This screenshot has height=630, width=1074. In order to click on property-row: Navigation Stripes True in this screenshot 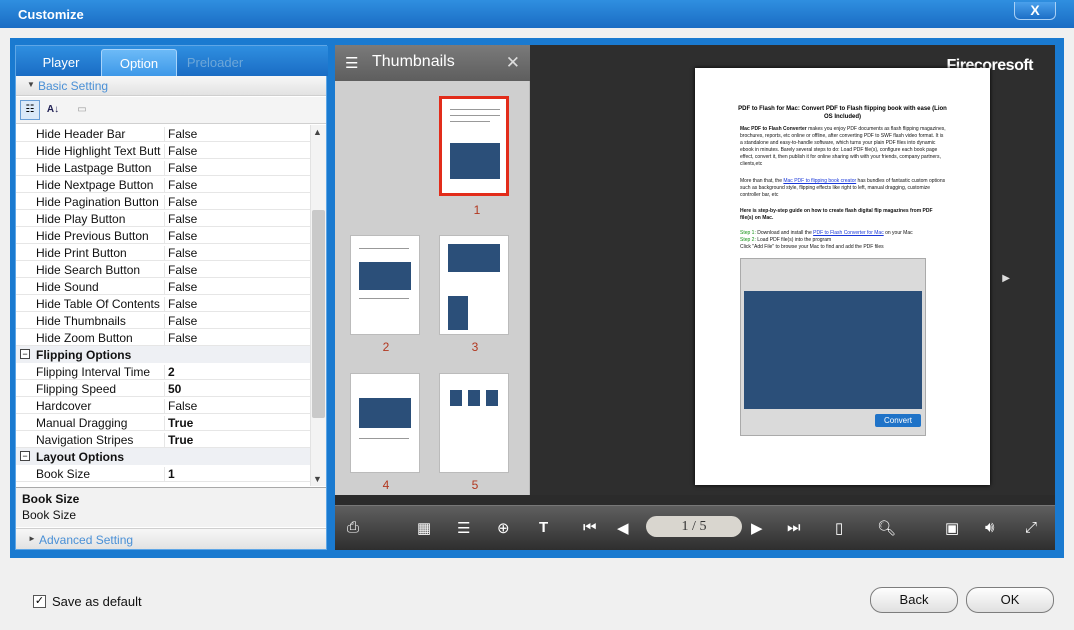, I will do `click(163, 439)`.